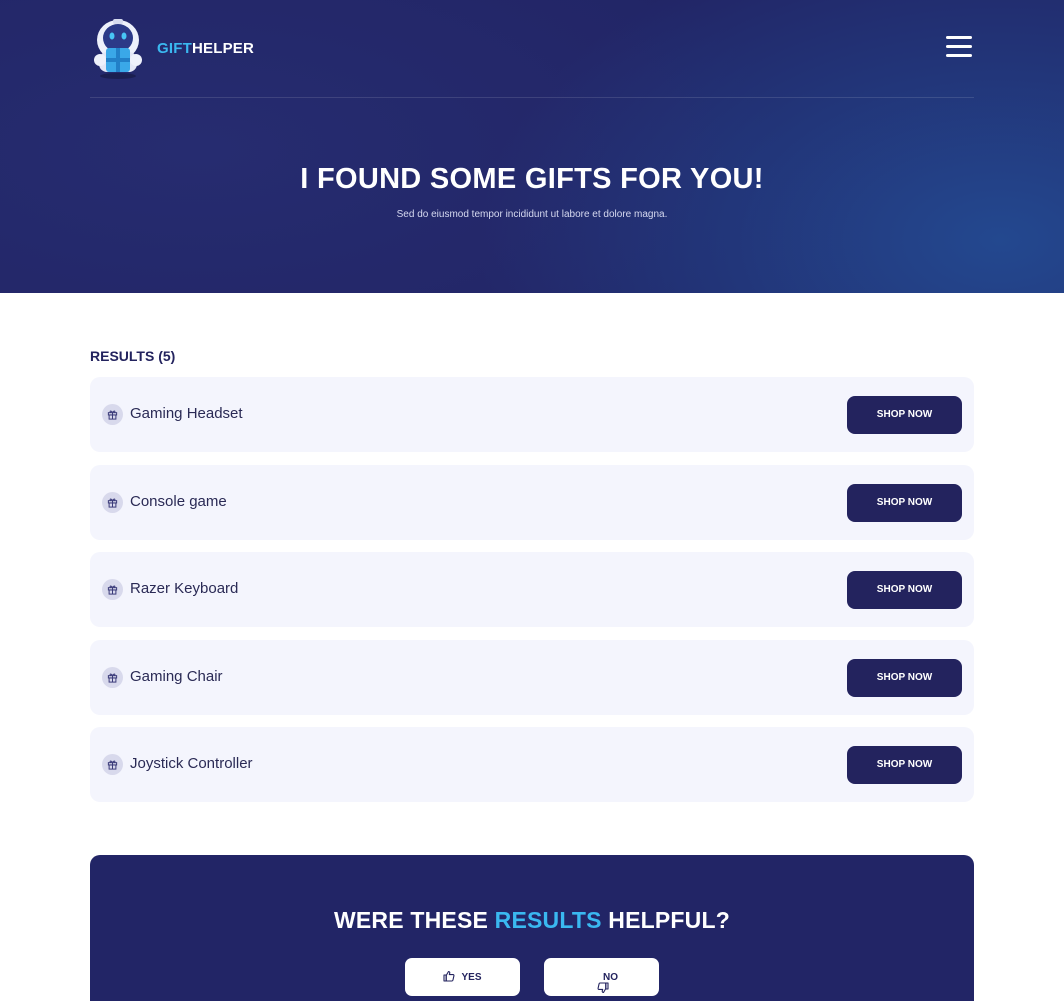  I want to click on brand-name: GIFTHELPER, so click(205, 48).